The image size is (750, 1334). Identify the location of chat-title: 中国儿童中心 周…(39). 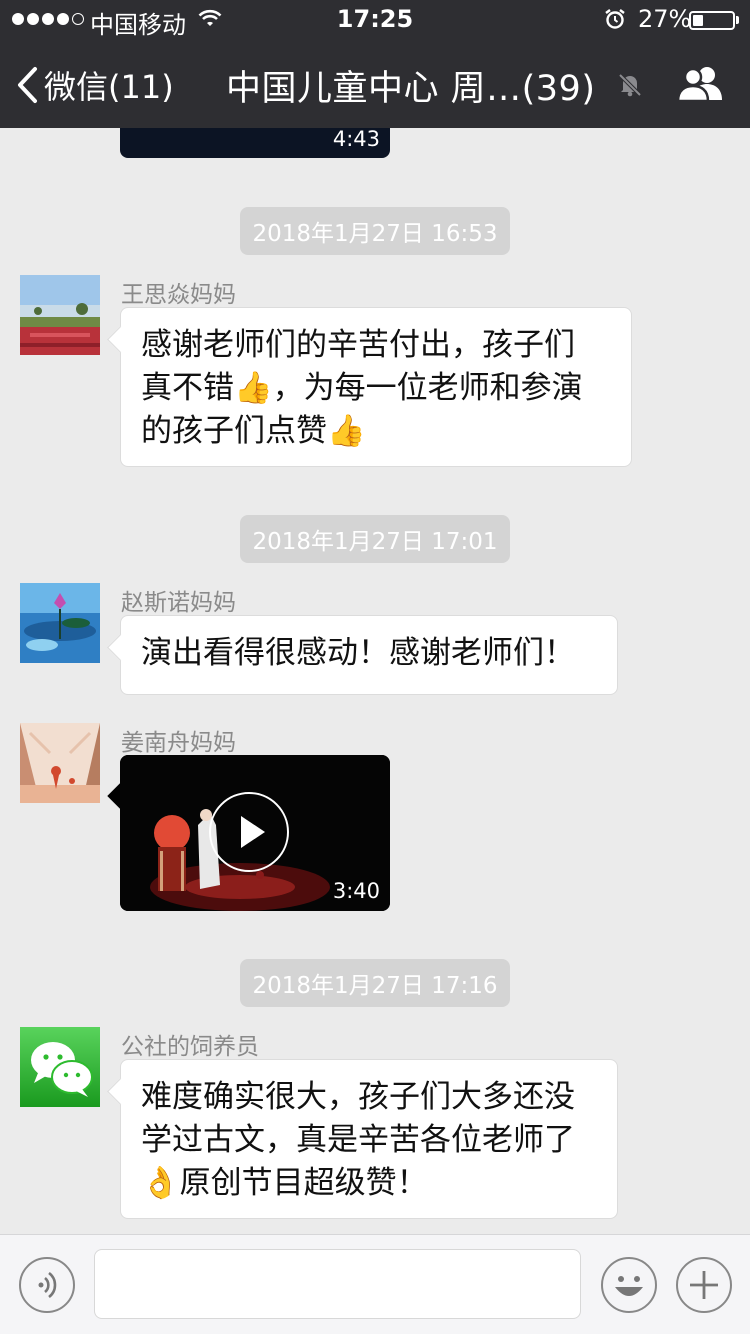
(411, 89).